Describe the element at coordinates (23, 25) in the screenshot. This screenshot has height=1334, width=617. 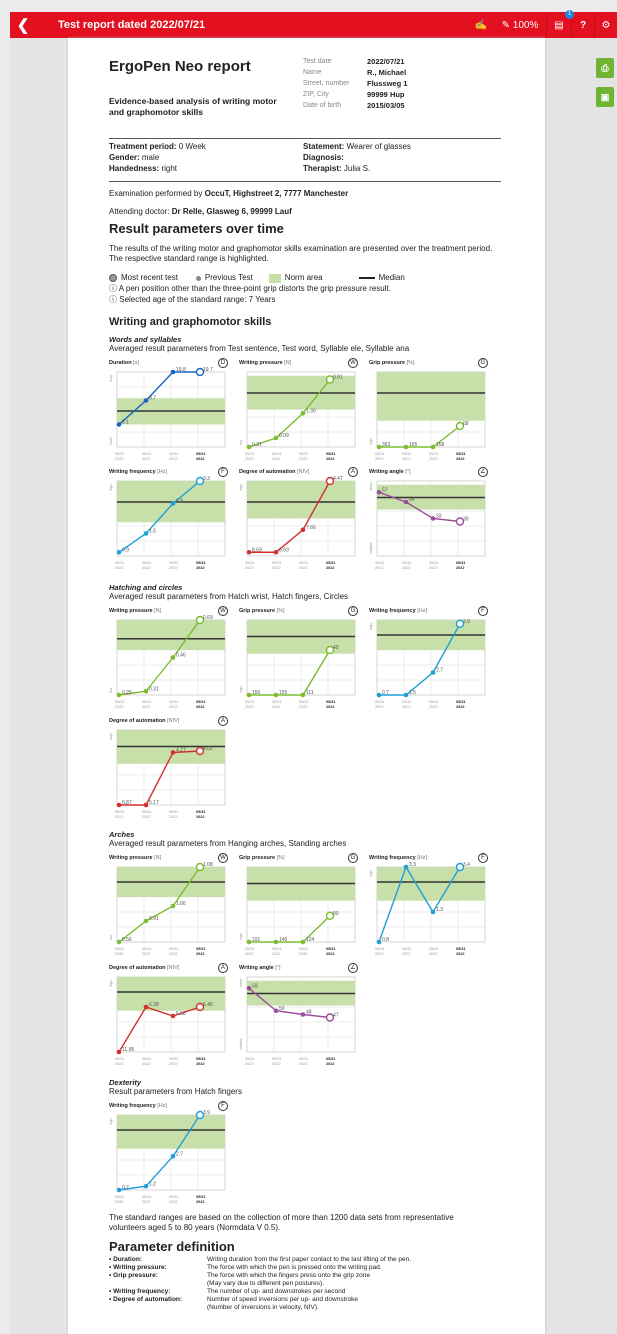
I see `back-button: ❮` at that location.